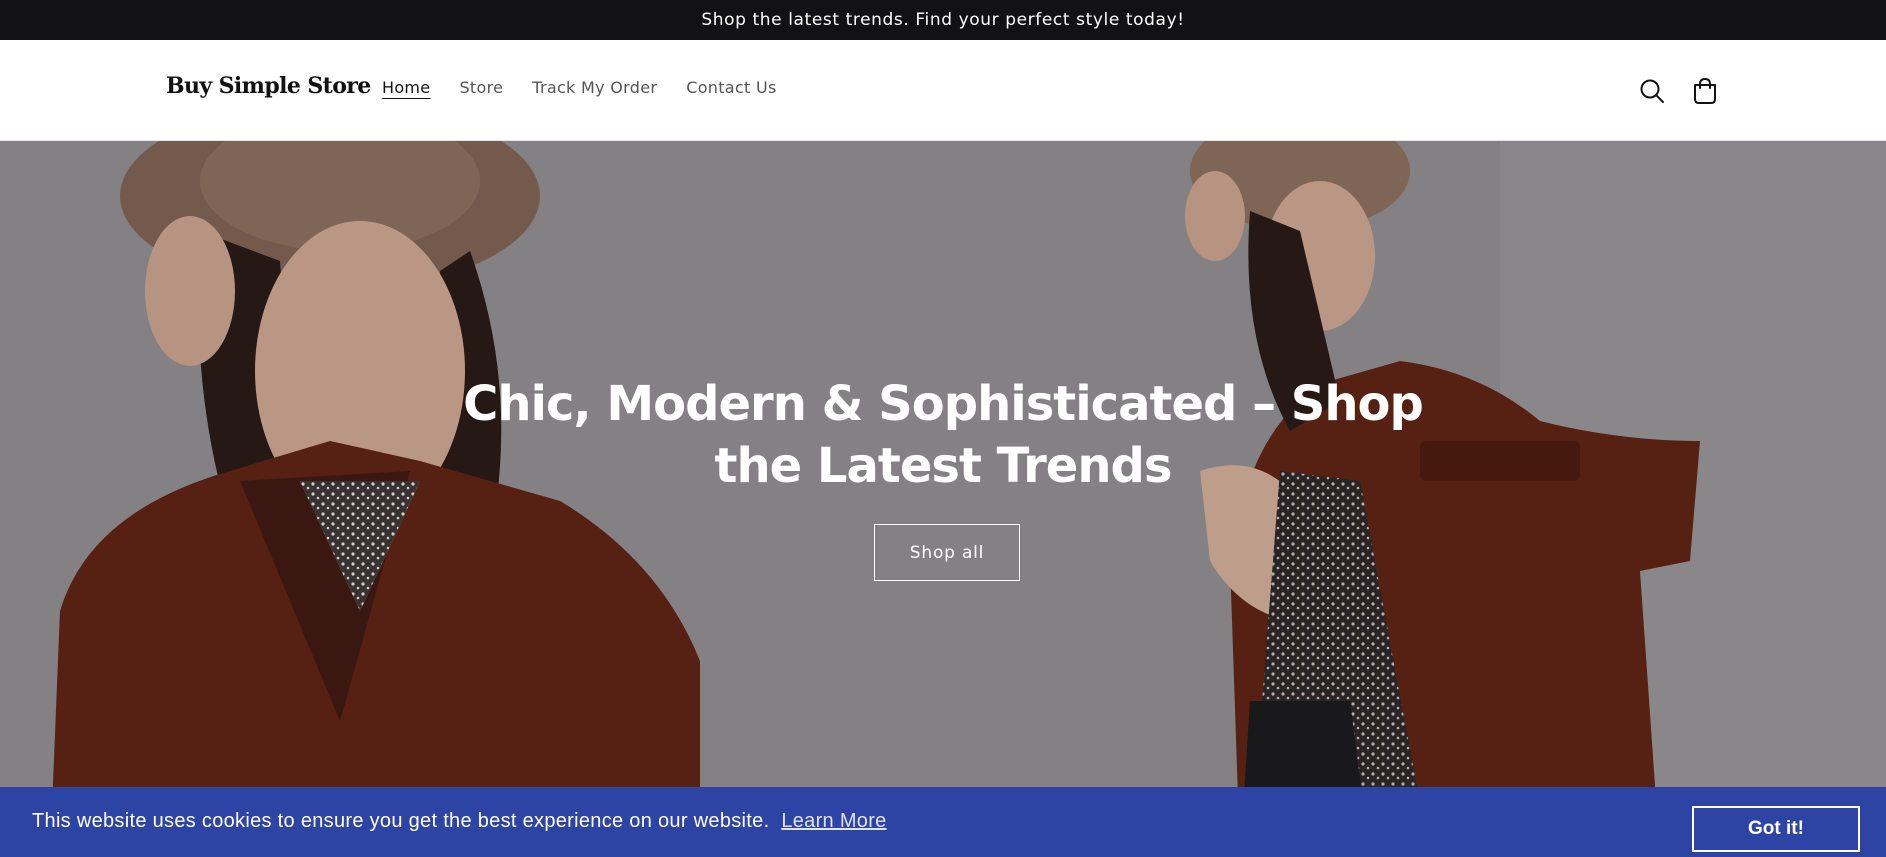  I want to click on nav-link-contact-us: Contact Us, so click(731, 87).